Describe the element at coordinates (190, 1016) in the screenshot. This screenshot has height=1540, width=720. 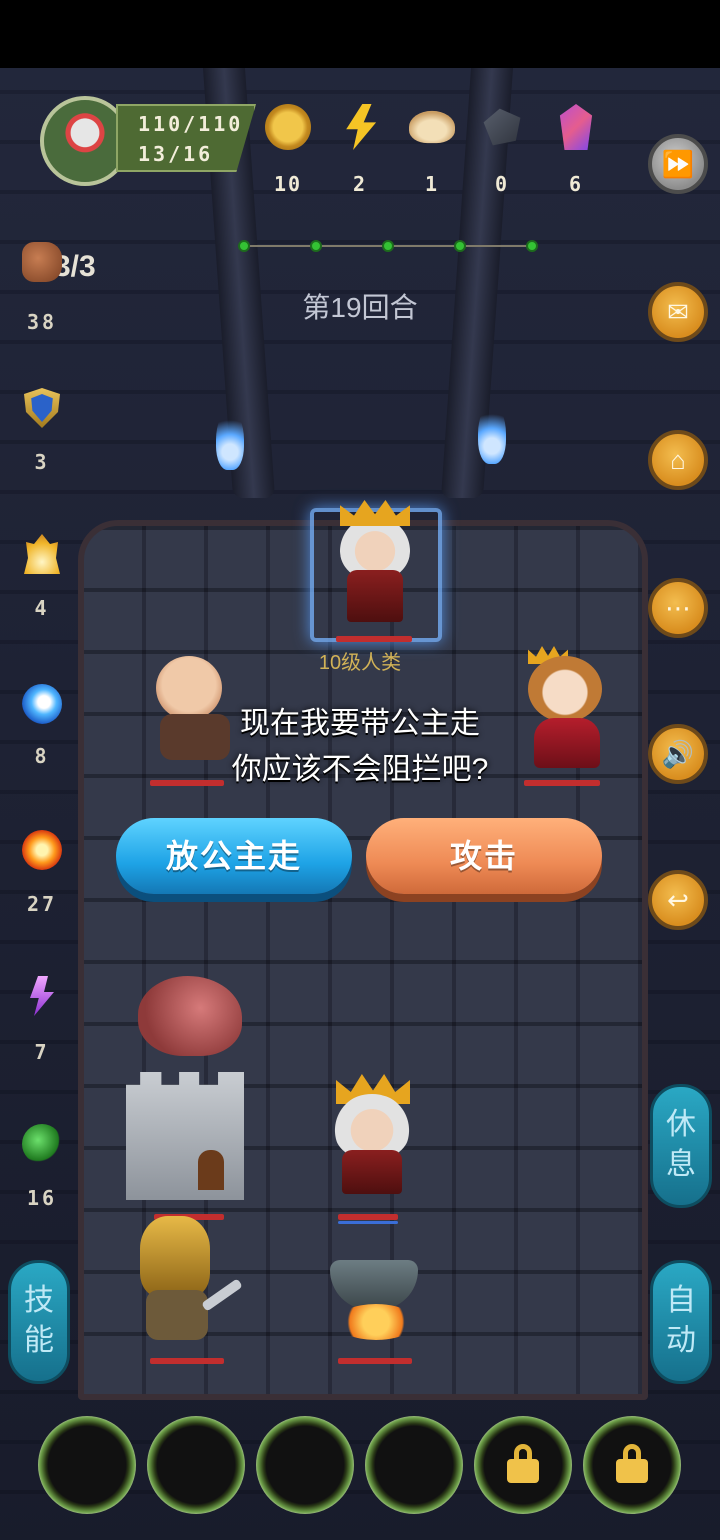
I see `boar-body` at that location.